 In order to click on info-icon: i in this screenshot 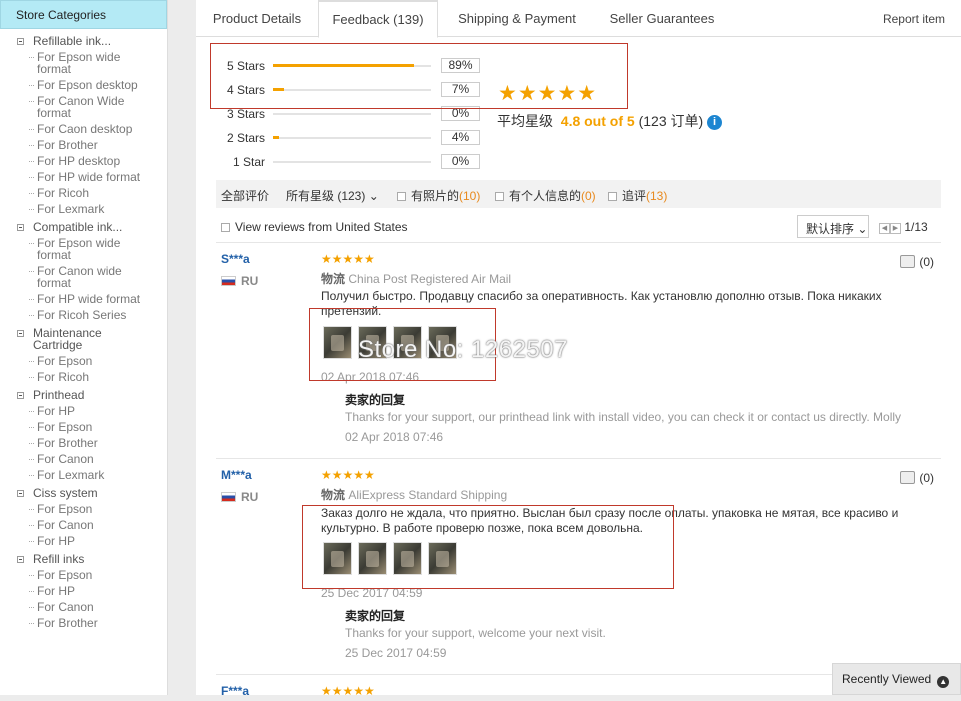, I will do `click(715, 122)`.